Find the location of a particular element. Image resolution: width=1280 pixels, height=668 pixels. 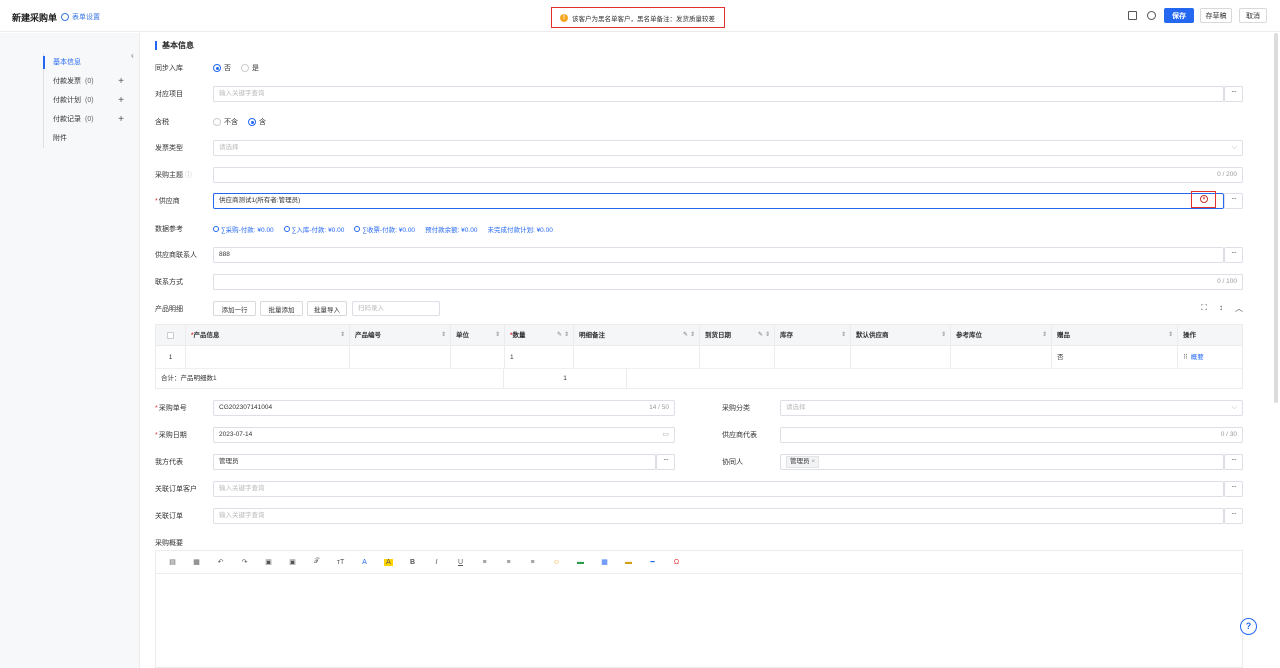

cell-remark is located at coordinates (637, 357).